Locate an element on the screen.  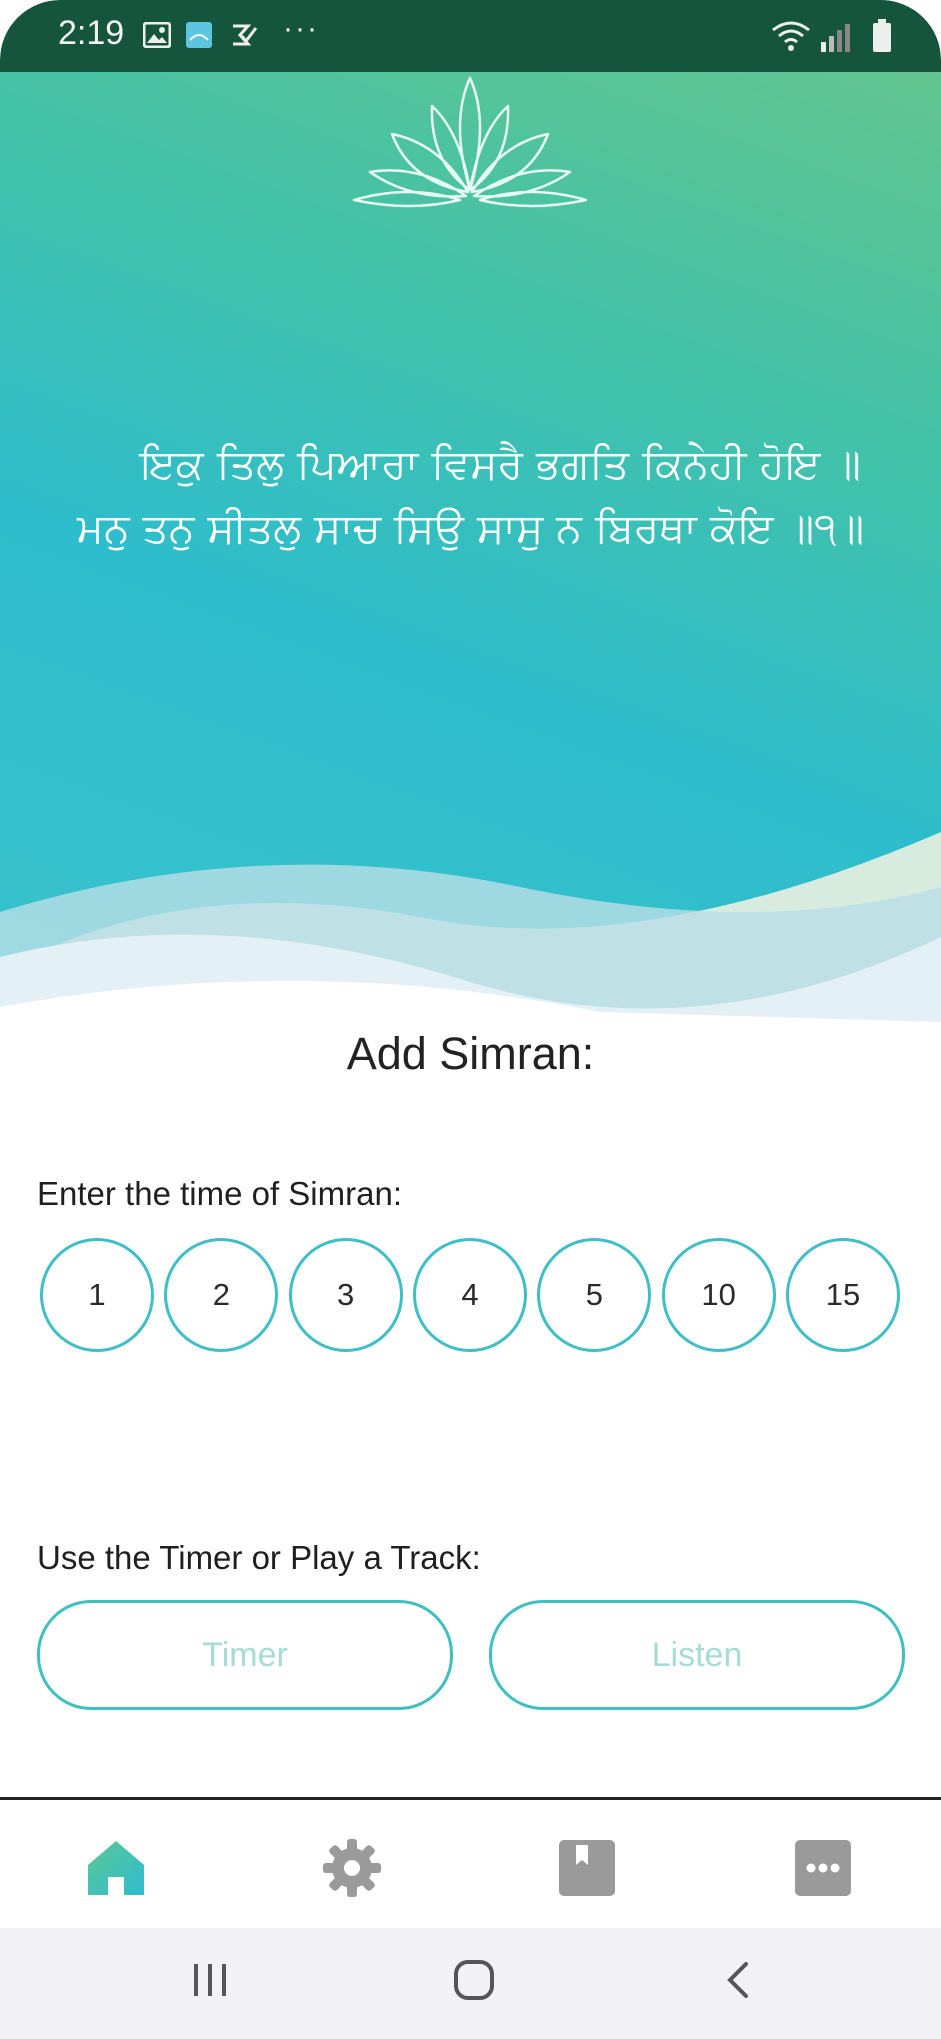
listen-button: Listen is located at coordinates (697, 1655).